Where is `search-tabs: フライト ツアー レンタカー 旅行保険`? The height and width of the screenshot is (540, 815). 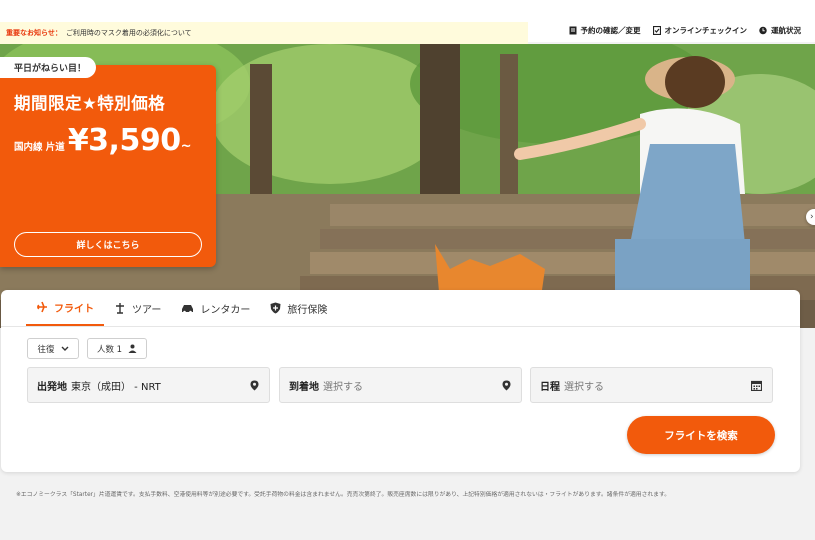
search-tabs: フライト ツアー レンタカー 旅行保険 is located at coordinates (181, 308).